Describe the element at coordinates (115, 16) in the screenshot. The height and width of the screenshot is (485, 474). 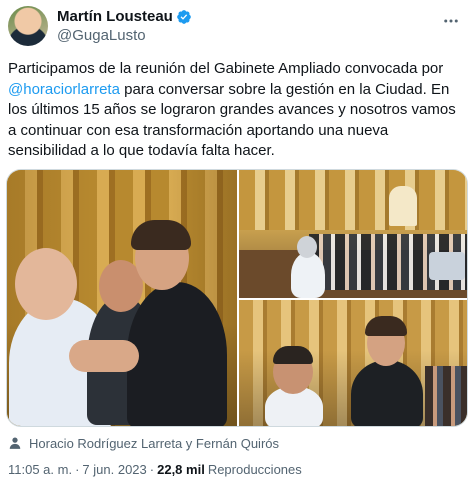
I see `author-display-name: Martín Lousteau` at that location.